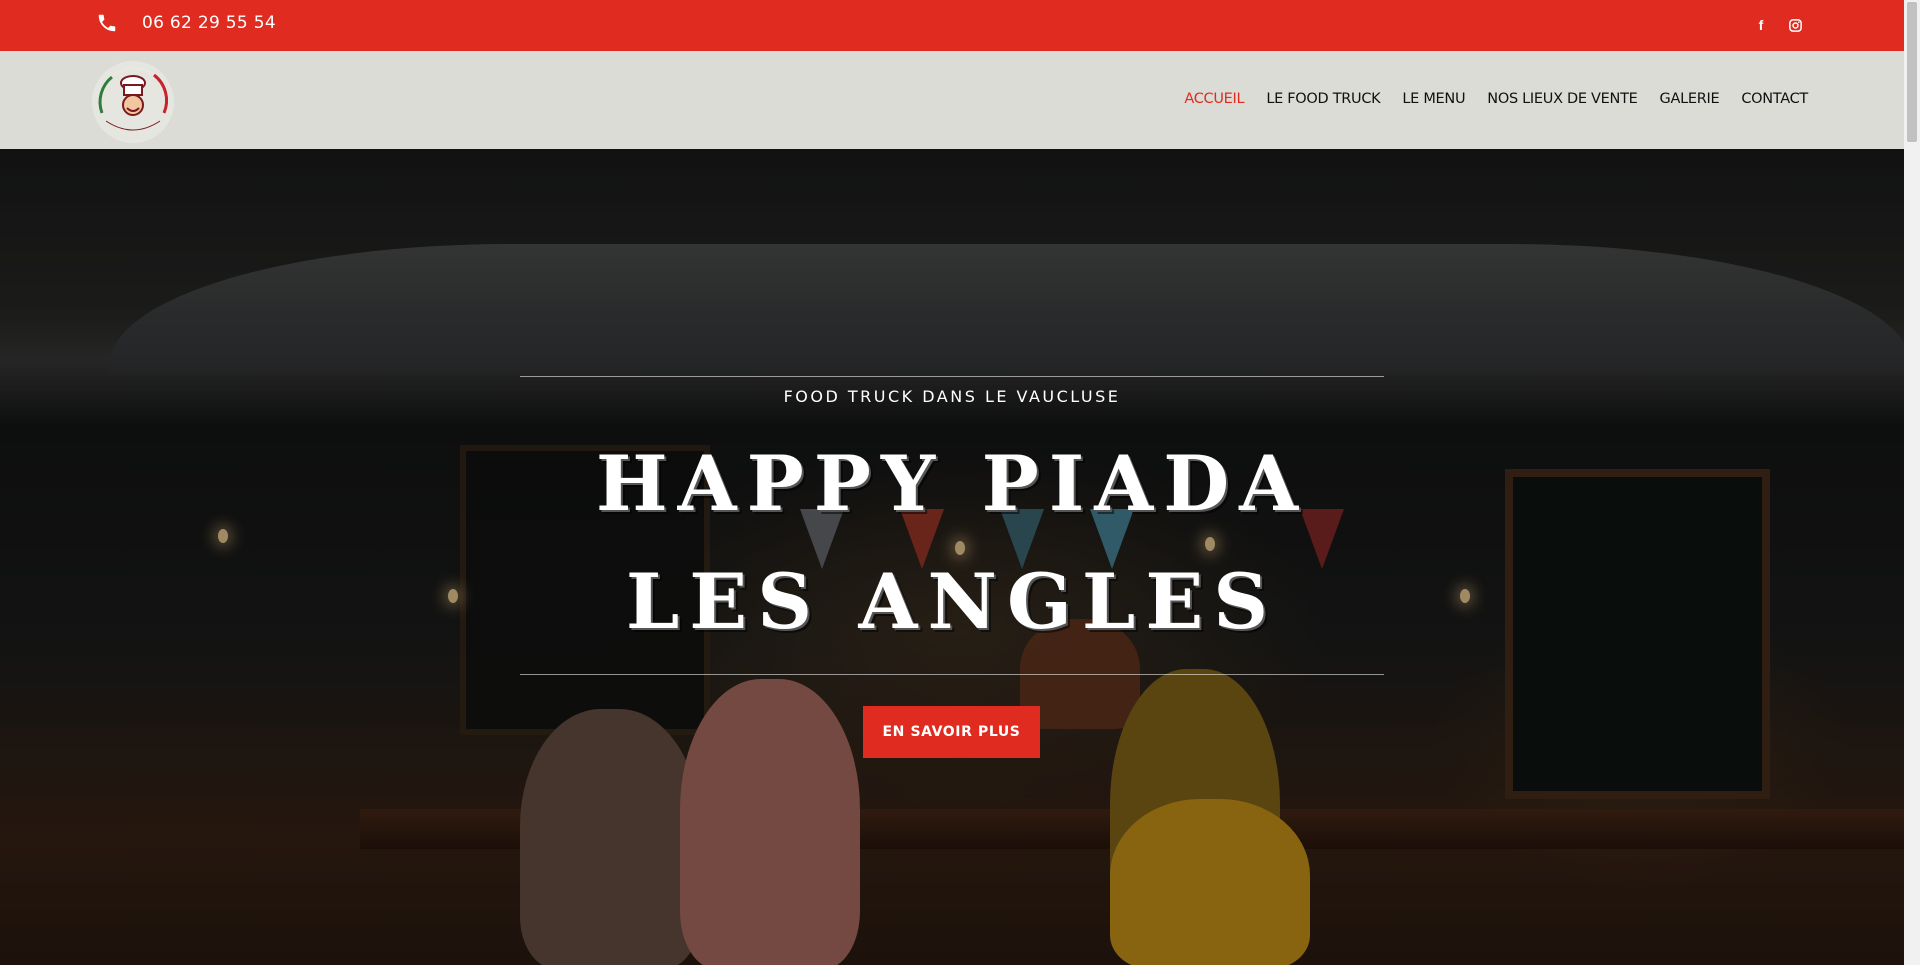 The image size is (1920, 965). I want to click on nav-accueil: ACCUEIL, so click(1214, 99).